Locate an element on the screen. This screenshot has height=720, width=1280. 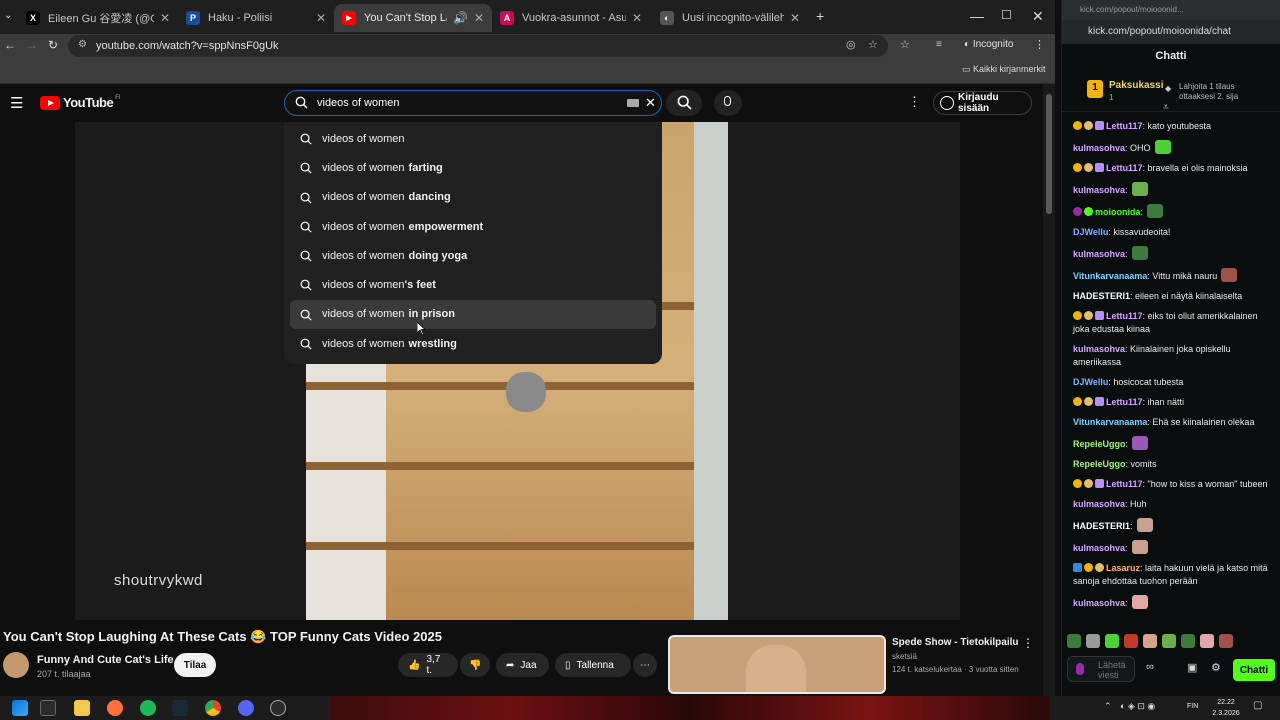
back-icon: ← is located at coordinates (10, 45).